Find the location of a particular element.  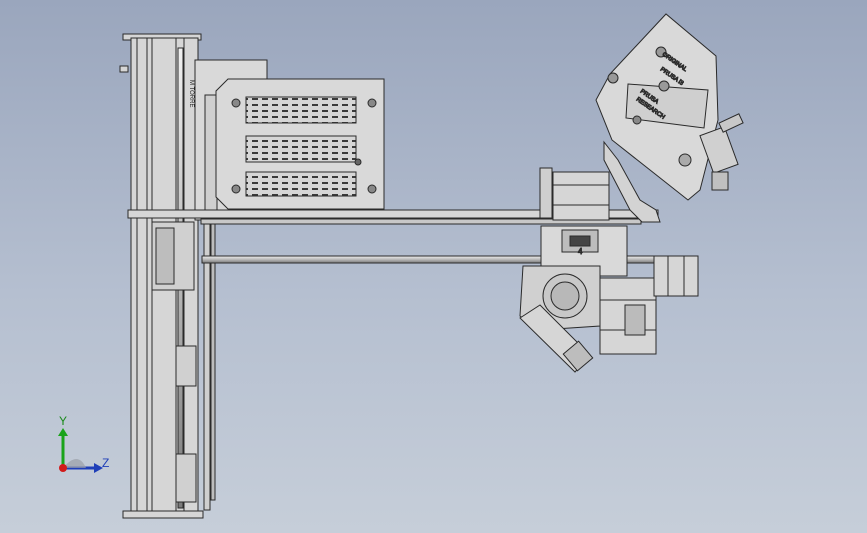

y-axis-label: Y is located at coordinates (63, 421).